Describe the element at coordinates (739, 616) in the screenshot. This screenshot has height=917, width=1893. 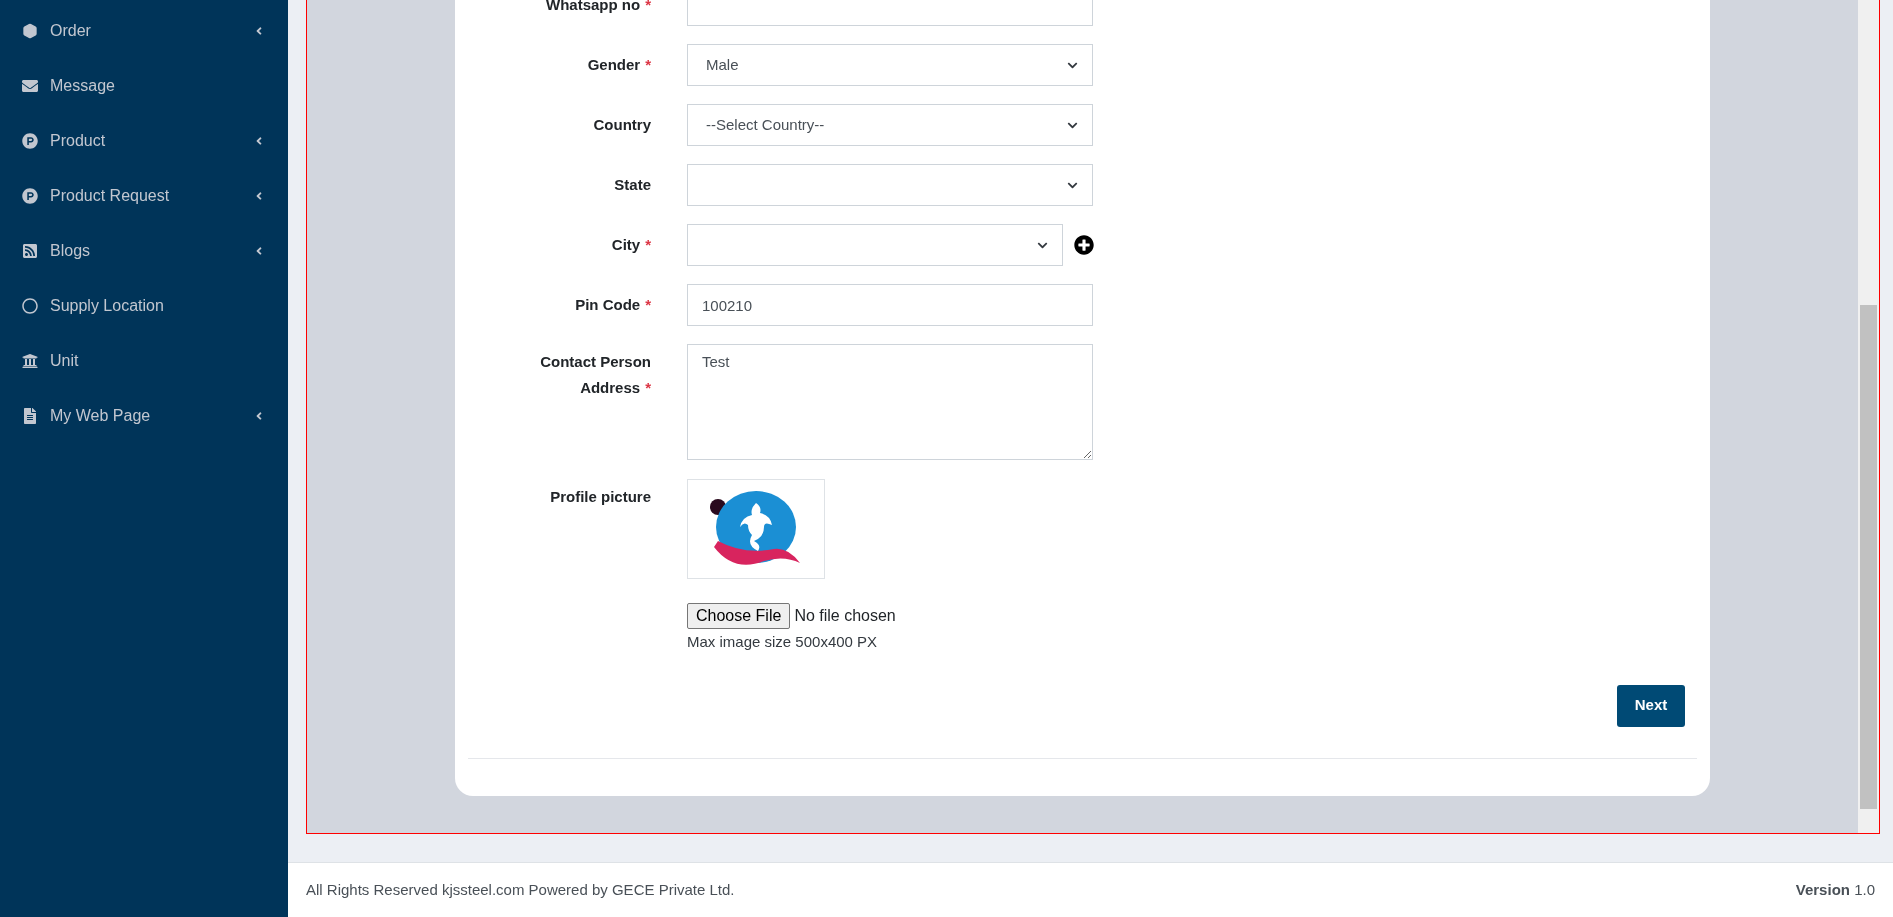
I see `choose-file-button: Choose File` at that location.